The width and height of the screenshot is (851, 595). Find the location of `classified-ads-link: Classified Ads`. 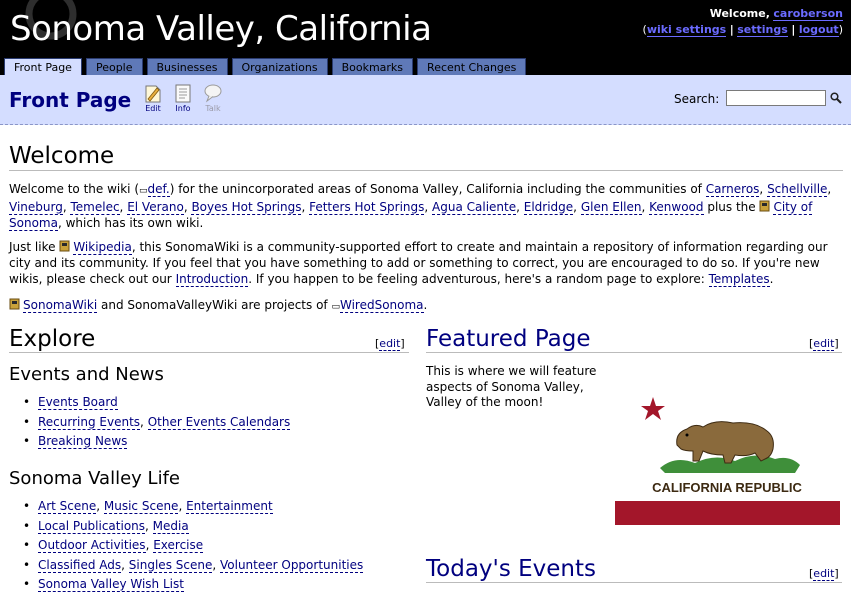

classified-ads-link: Classified Ads is located at coordinates (80, 565).